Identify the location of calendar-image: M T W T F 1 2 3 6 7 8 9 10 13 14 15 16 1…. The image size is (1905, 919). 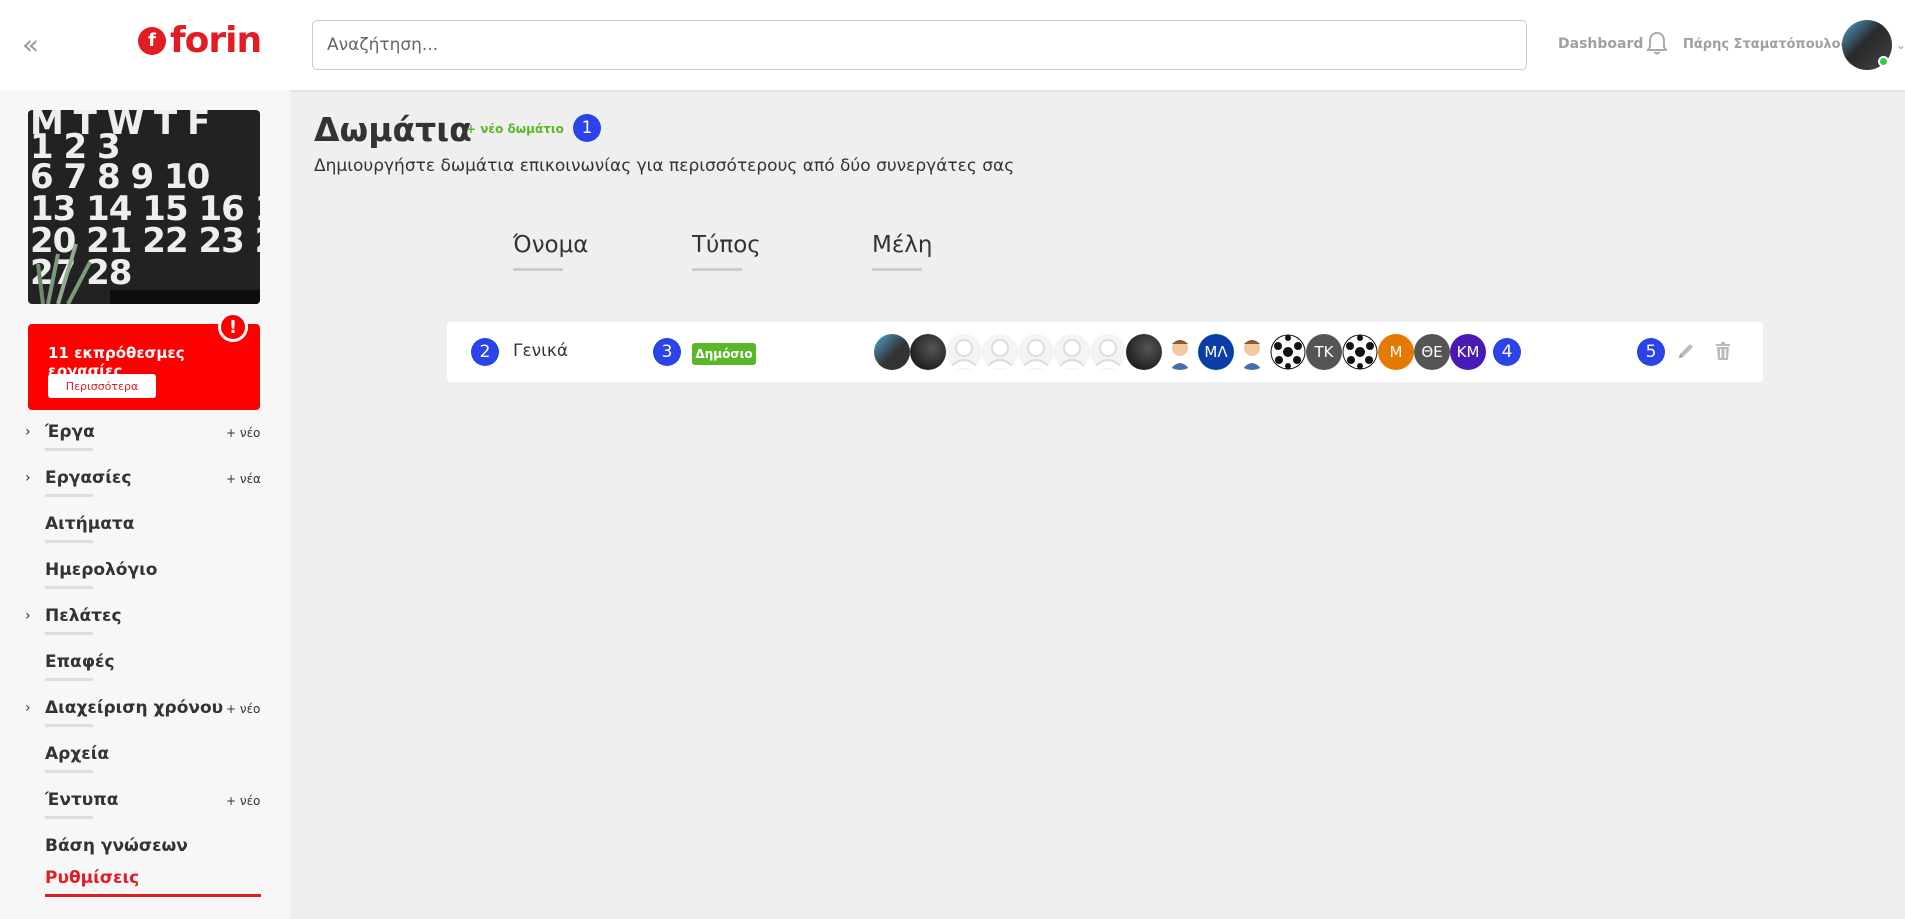
(144, 207).